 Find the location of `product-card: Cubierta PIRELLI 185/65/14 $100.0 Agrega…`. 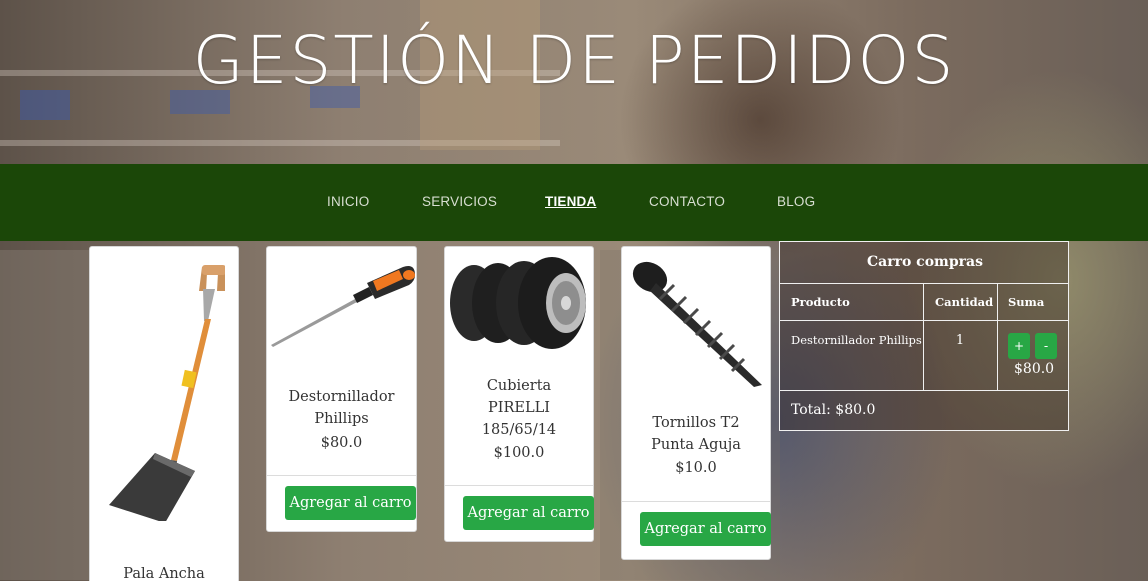

product-card: Cubierta PIRELLI 185/65/14 $100.0 Agrega… is located at coordinates (519, 394).